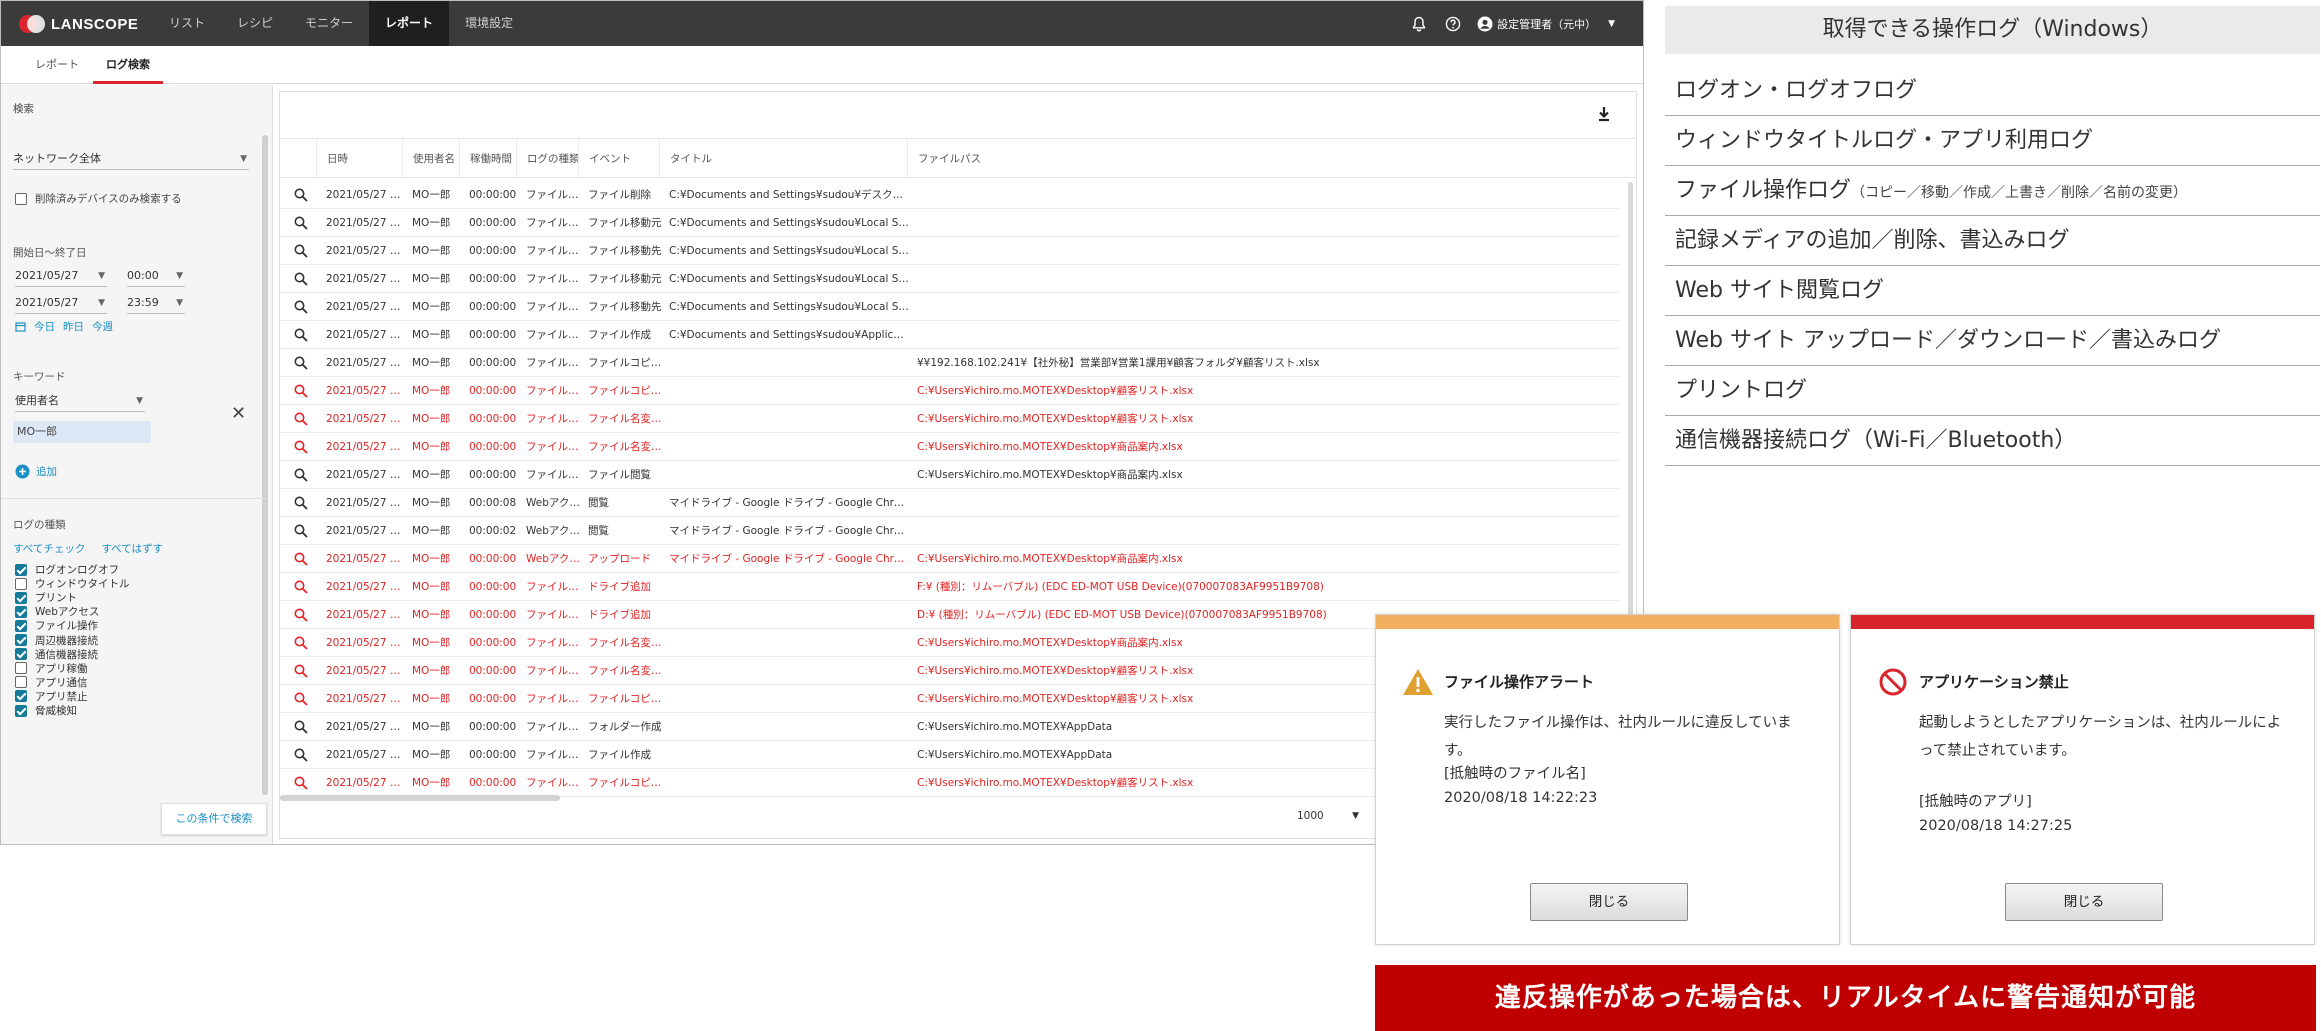 The height and width of the screenshot is (1031, 2321). Describe the element at coordinates (61, 276) in the screenshot. I see `start-date-select: 2021/05/27 ▼` at that location.